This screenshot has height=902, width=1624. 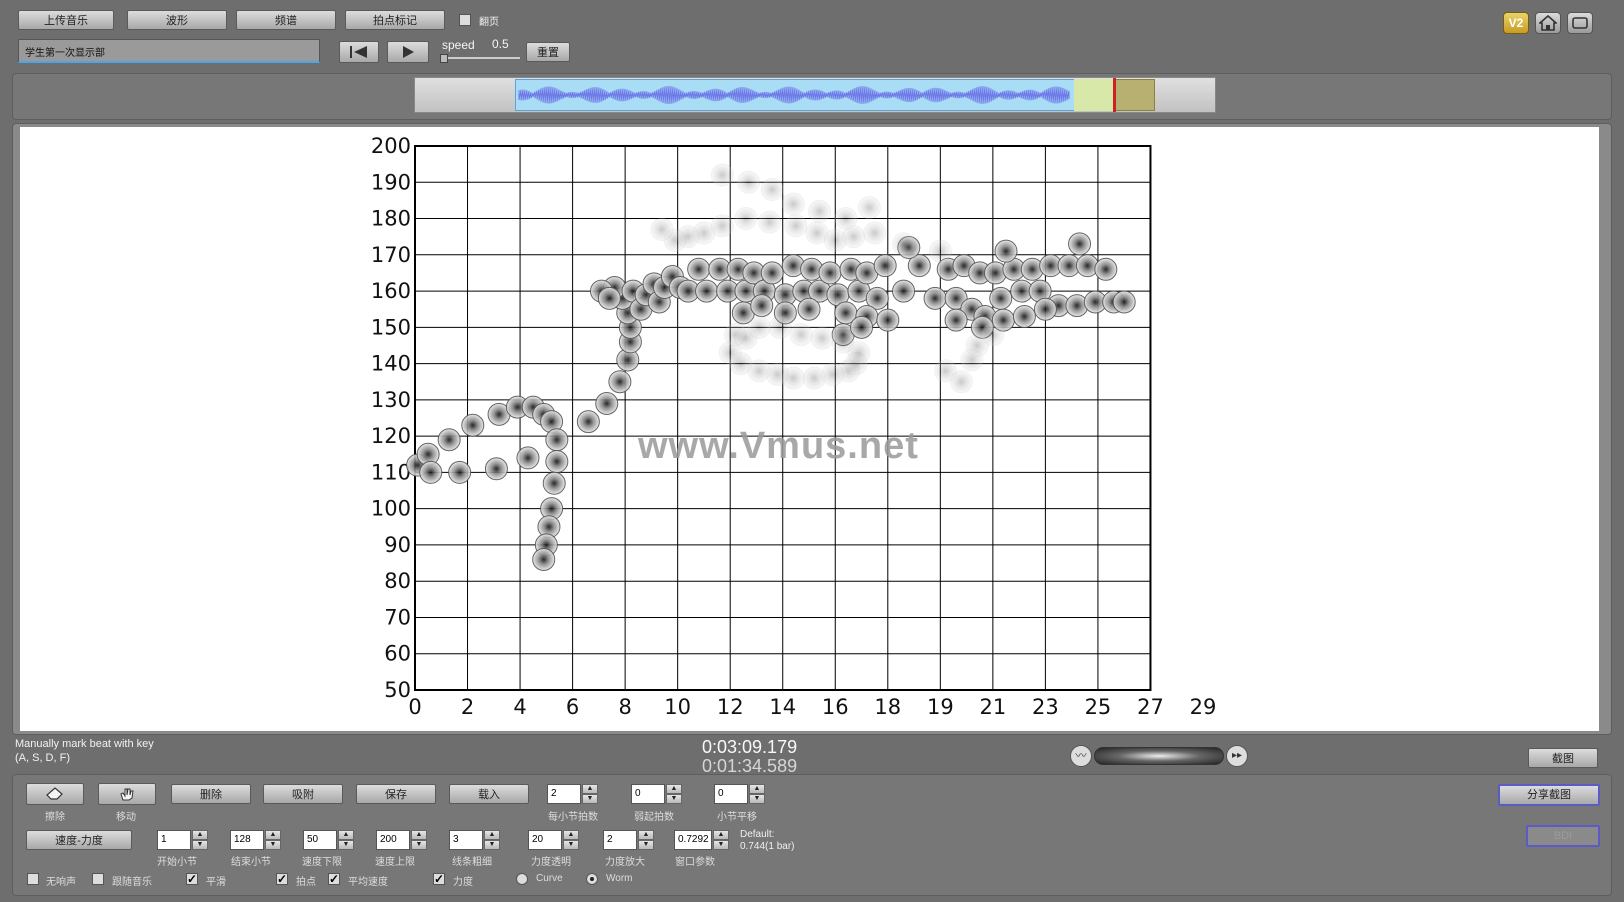 What do you see at coordinates (98, 879) in the screenshot?
I see `follow-music-checkbox` at bounding box center [98, 879].